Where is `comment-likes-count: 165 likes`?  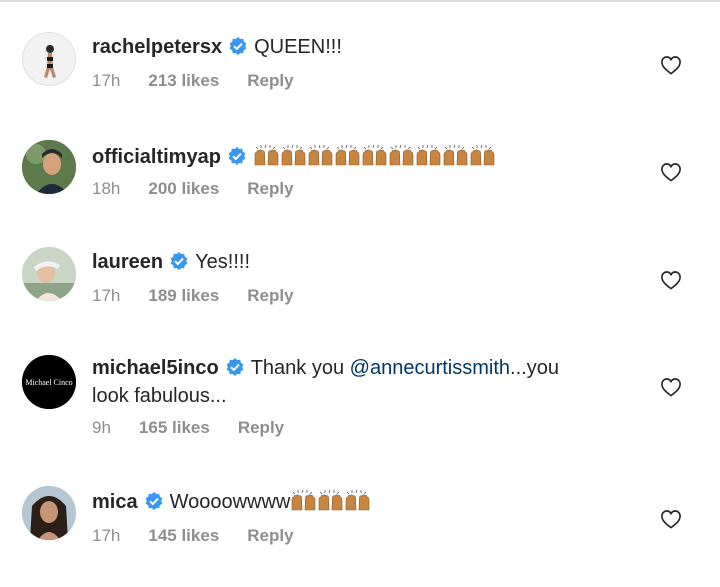 comment-likes-count: 165 likes is located at coordinates (174, 428).